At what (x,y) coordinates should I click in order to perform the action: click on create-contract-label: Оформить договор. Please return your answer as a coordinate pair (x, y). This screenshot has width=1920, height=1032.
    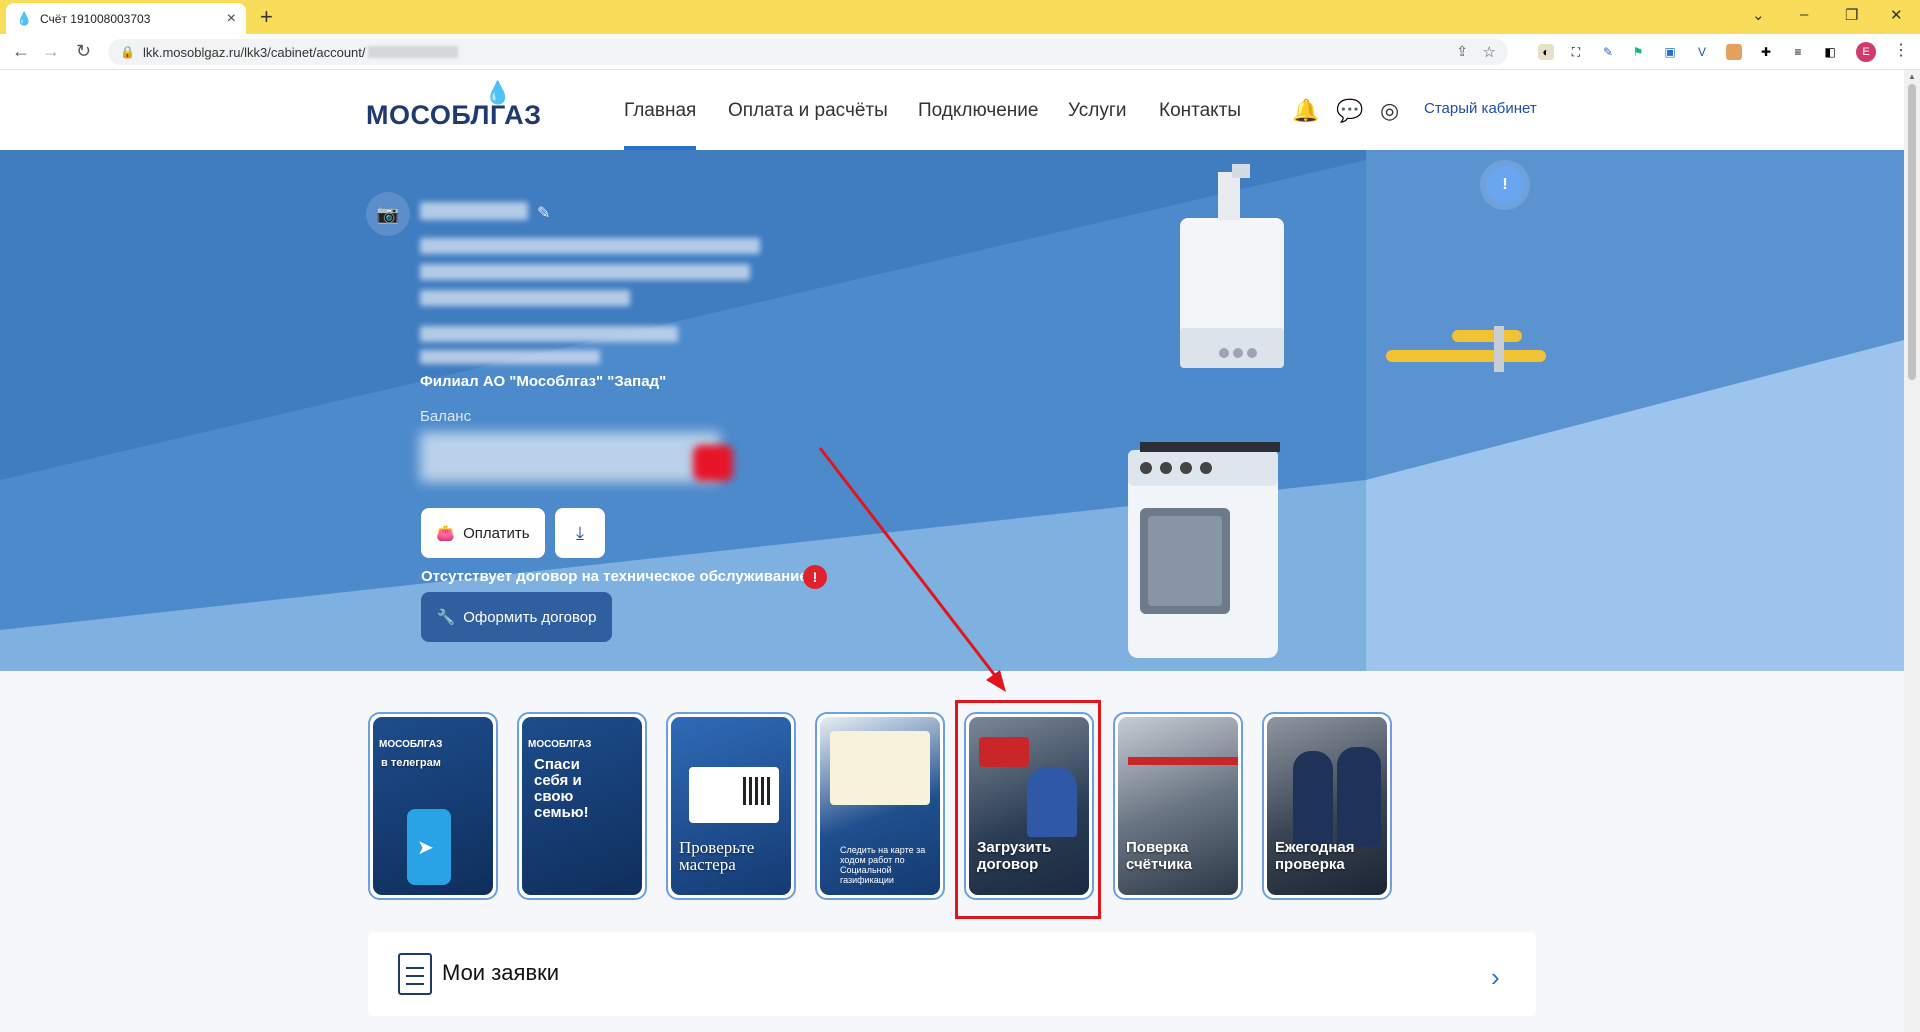
    Looking at the image, I should click on (530, 617).